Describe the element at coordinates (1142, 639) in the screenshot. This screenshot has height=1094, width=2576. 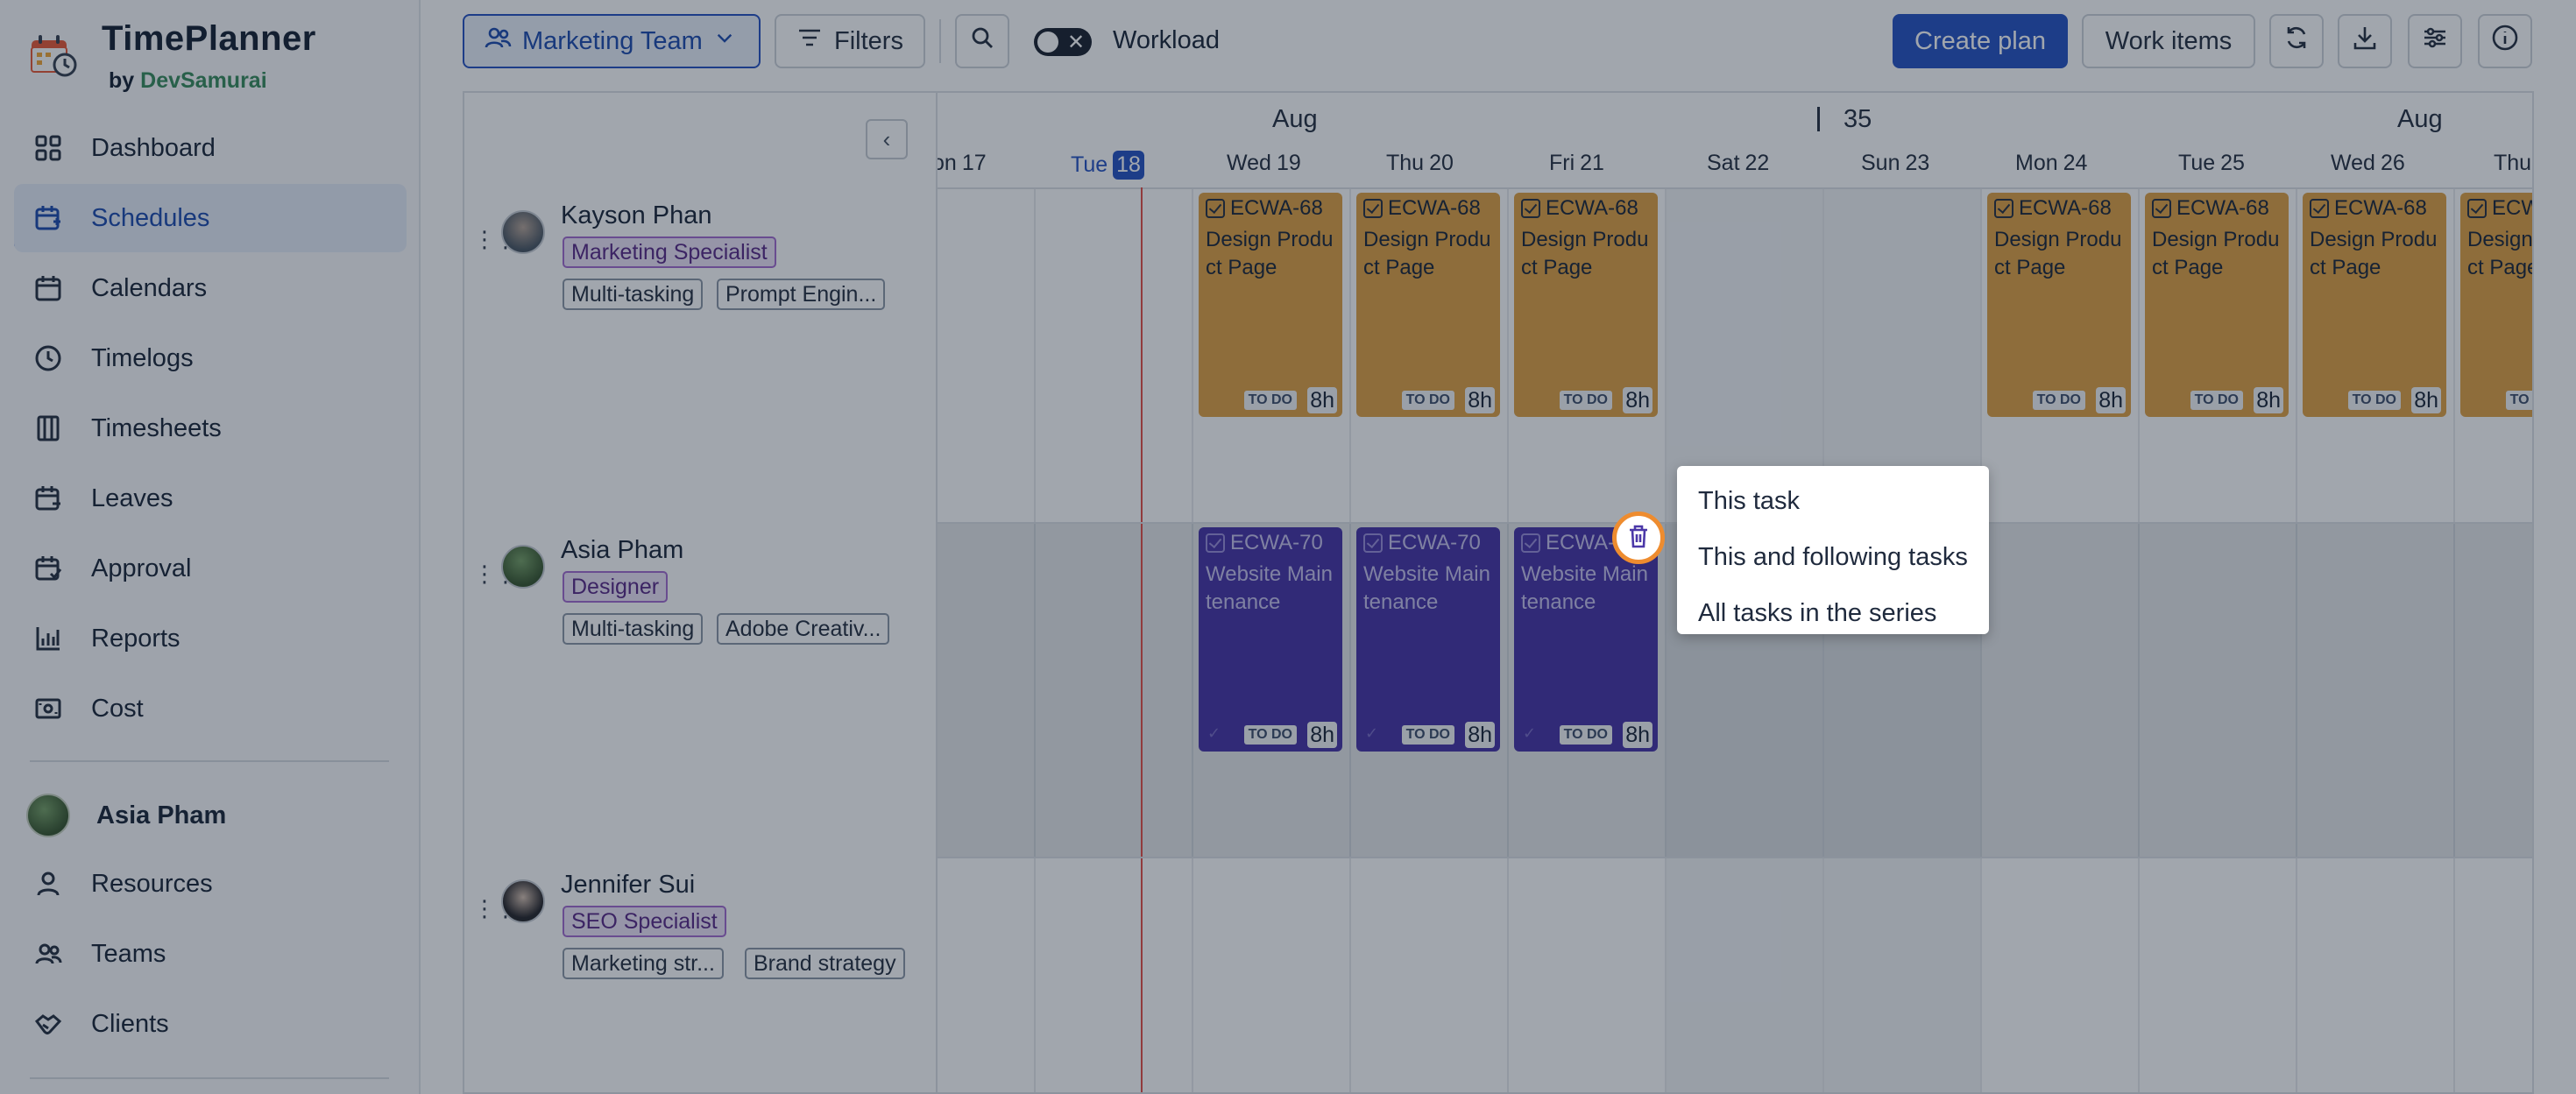
I see `today-marker` at that location.